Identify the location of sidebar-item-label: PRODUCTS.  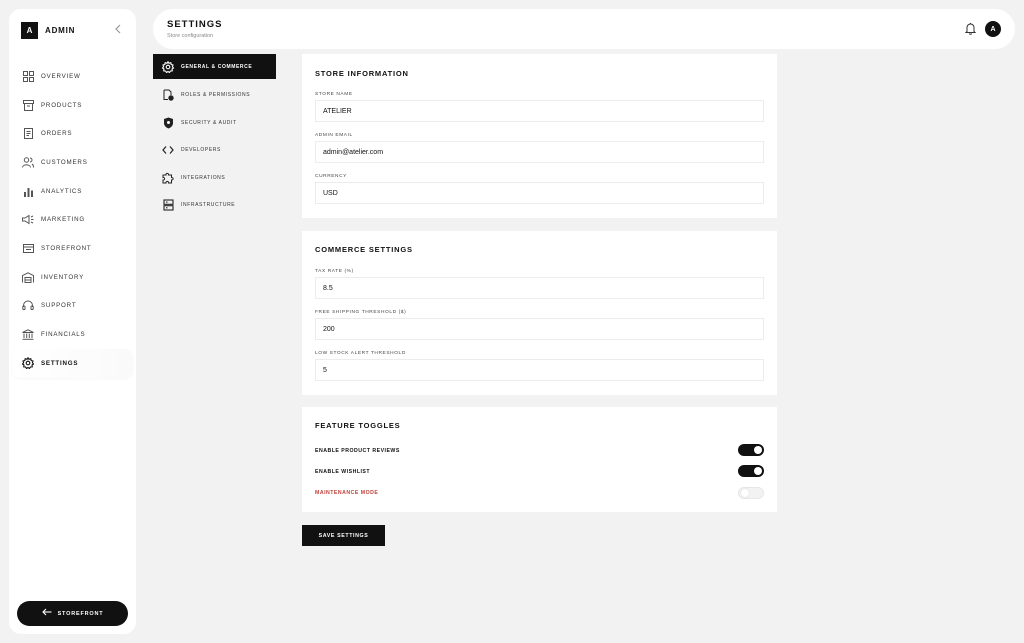
(62, 105).